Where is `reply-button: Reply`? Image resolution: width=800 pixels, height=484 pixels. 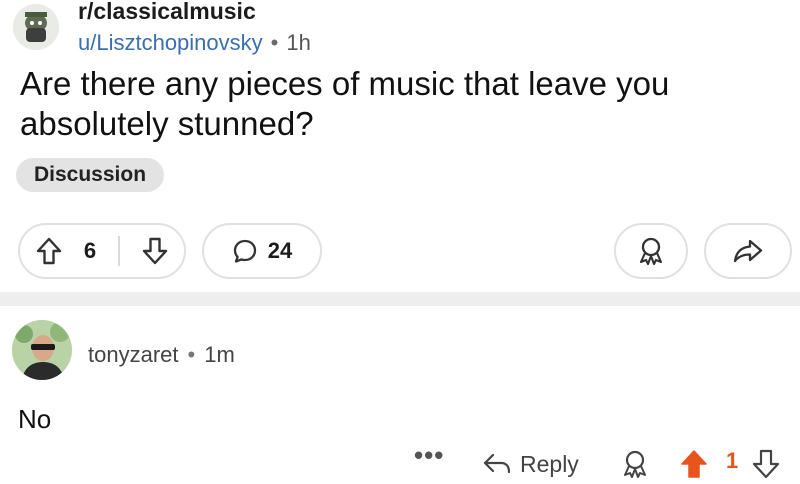 reply-button: Reply is located at coordinates (530, 464).